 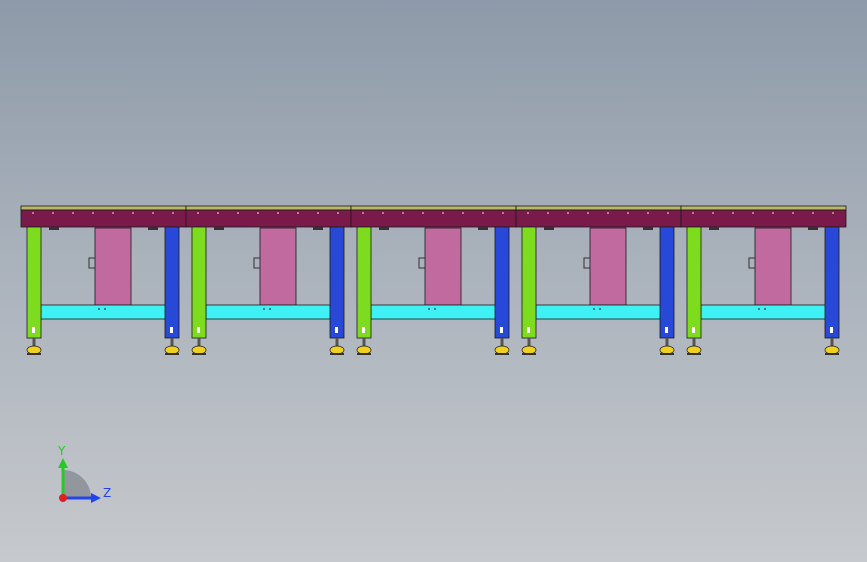 What do you see at coordinates (96, 498) in the screenshot?
I see `z-axis-arrowhead` at bounding box center [96, 498].